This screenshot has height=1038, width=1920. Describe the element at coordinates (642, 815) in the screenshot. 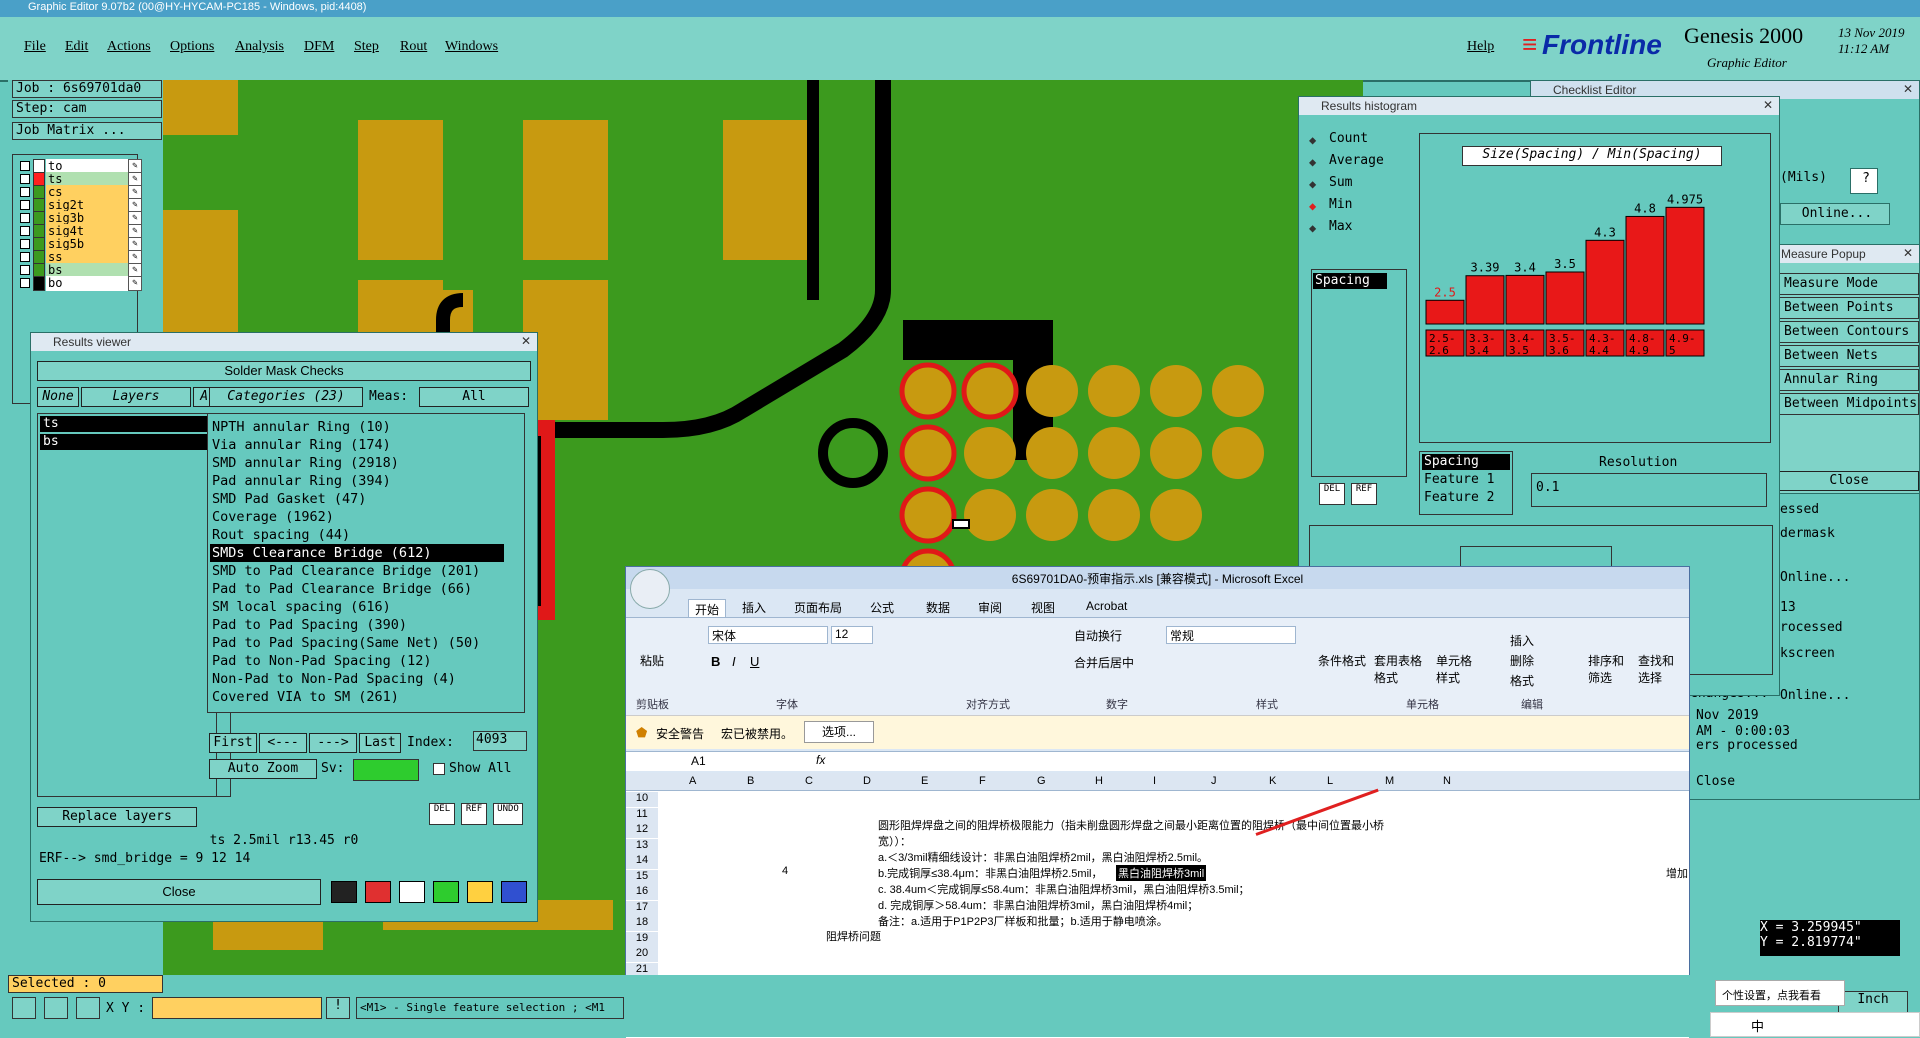

I see `row-header: 11` at that location.